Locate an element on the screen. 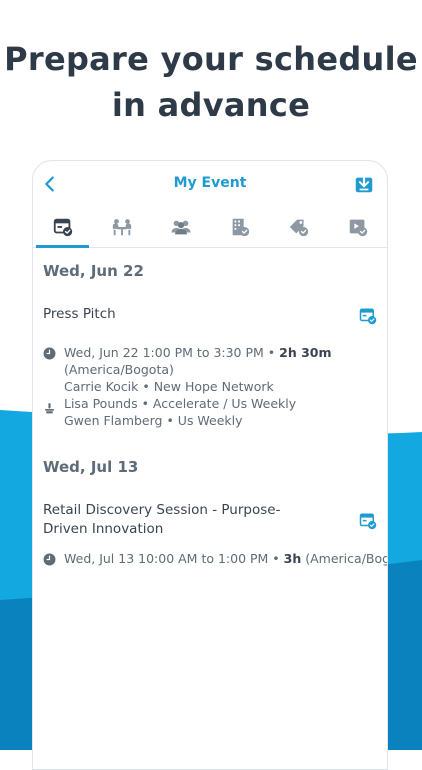 The width and height of the screenshot is (422, 770). sessions-icon is located at coordinates (358, 228).